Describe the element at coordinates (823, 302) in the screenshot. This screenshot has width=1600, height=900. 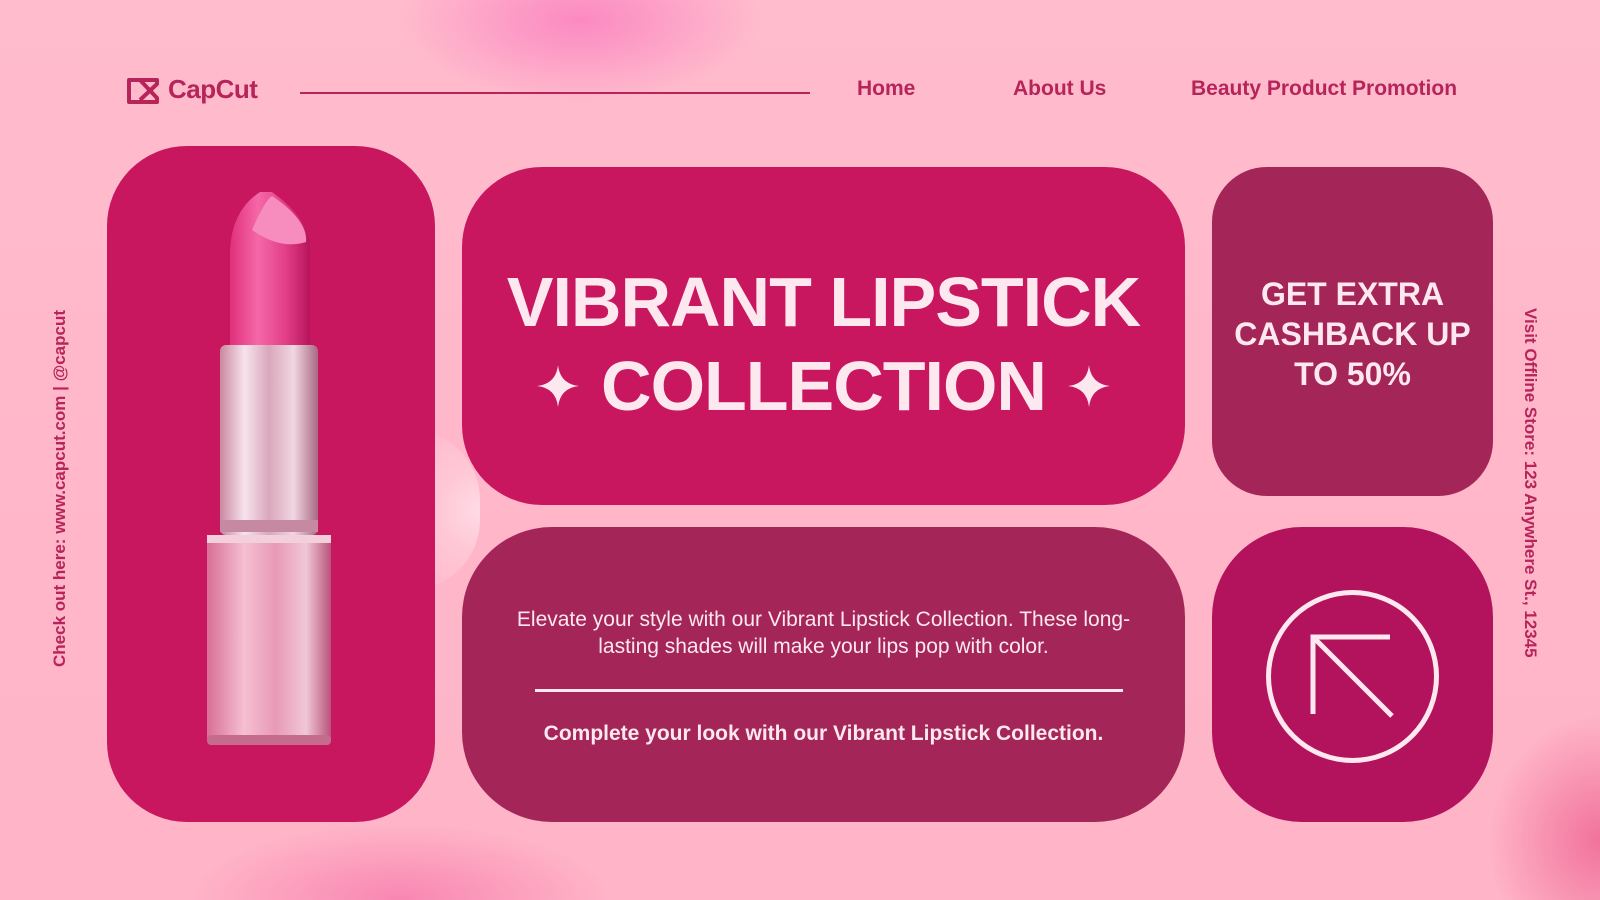
I see `hero-title-line1: VIBRANT LIPSTICK` at that location.